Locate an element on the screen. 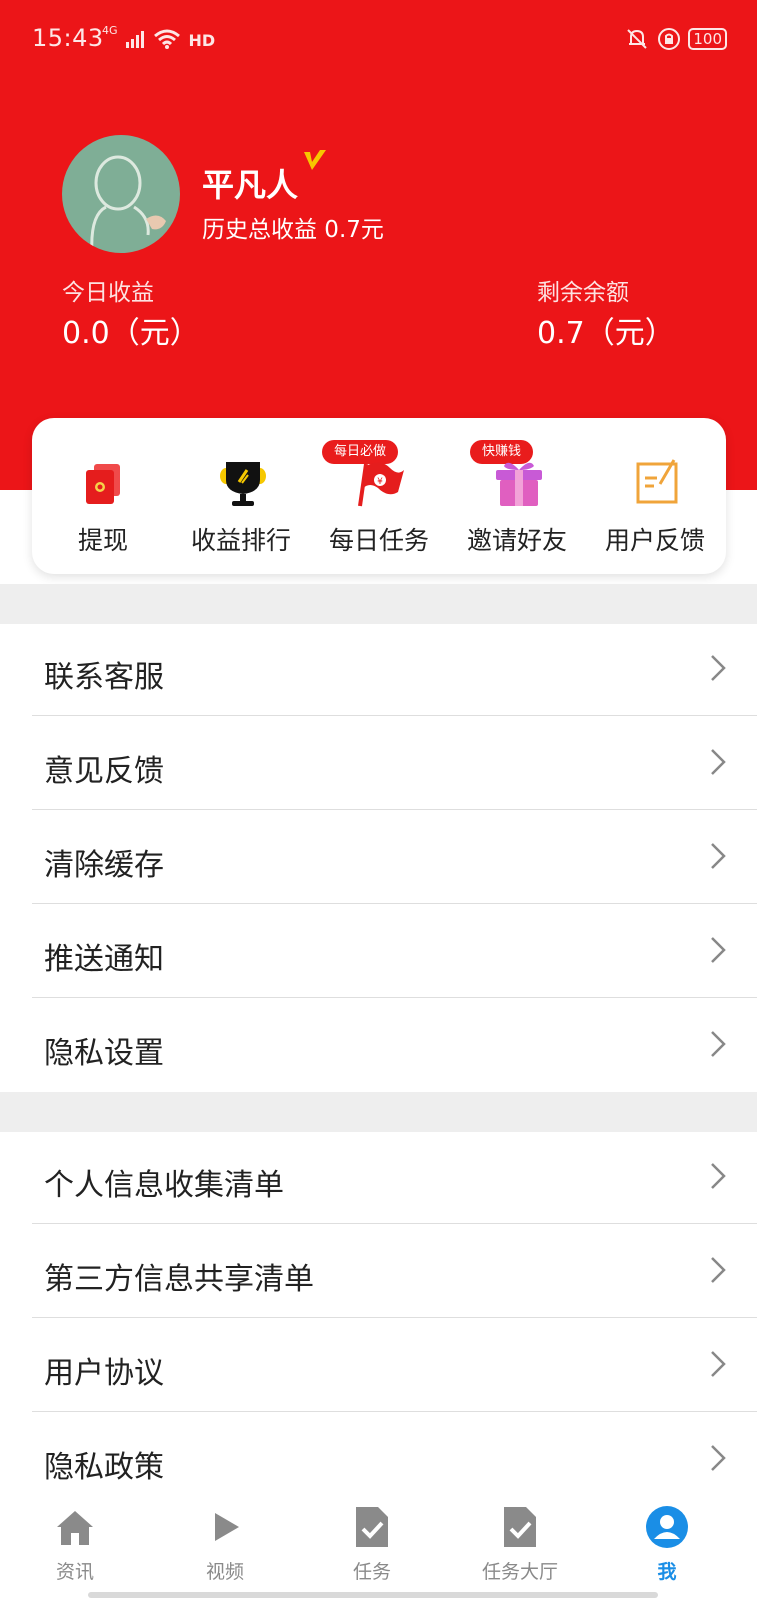 This screenshot has height=1600, width=757. menu-label: 隐私政策 is located at coordinates (104, 1467).